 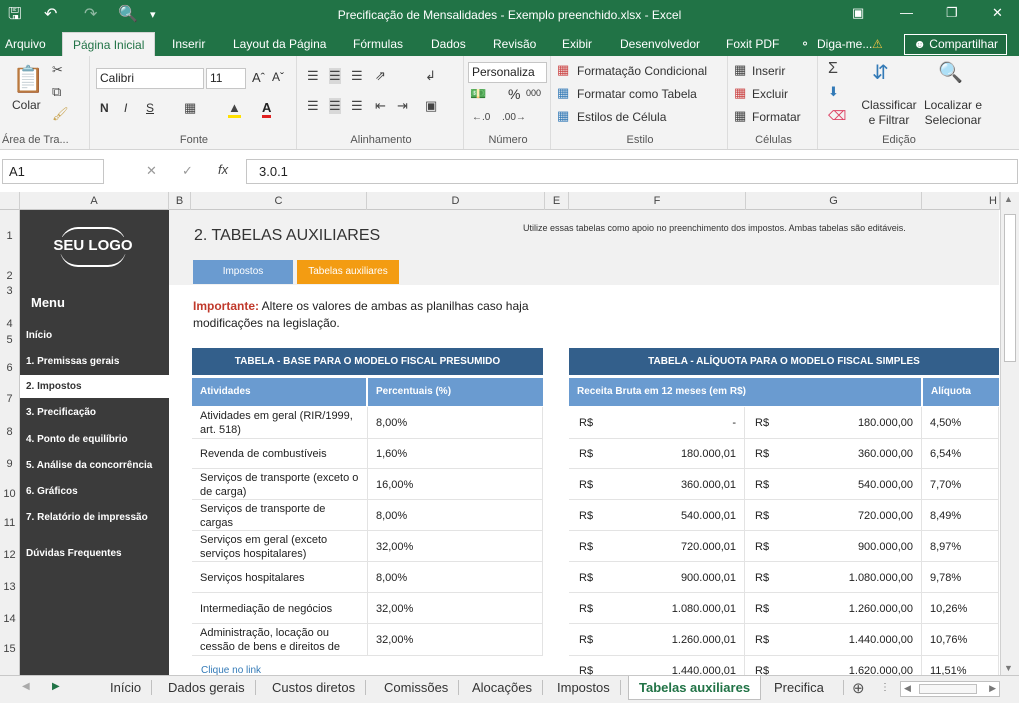 What do you see at coordinates (57, 70) in the screenshot?
I see `cut-icon: ✂` at bounding box center [57, 70].